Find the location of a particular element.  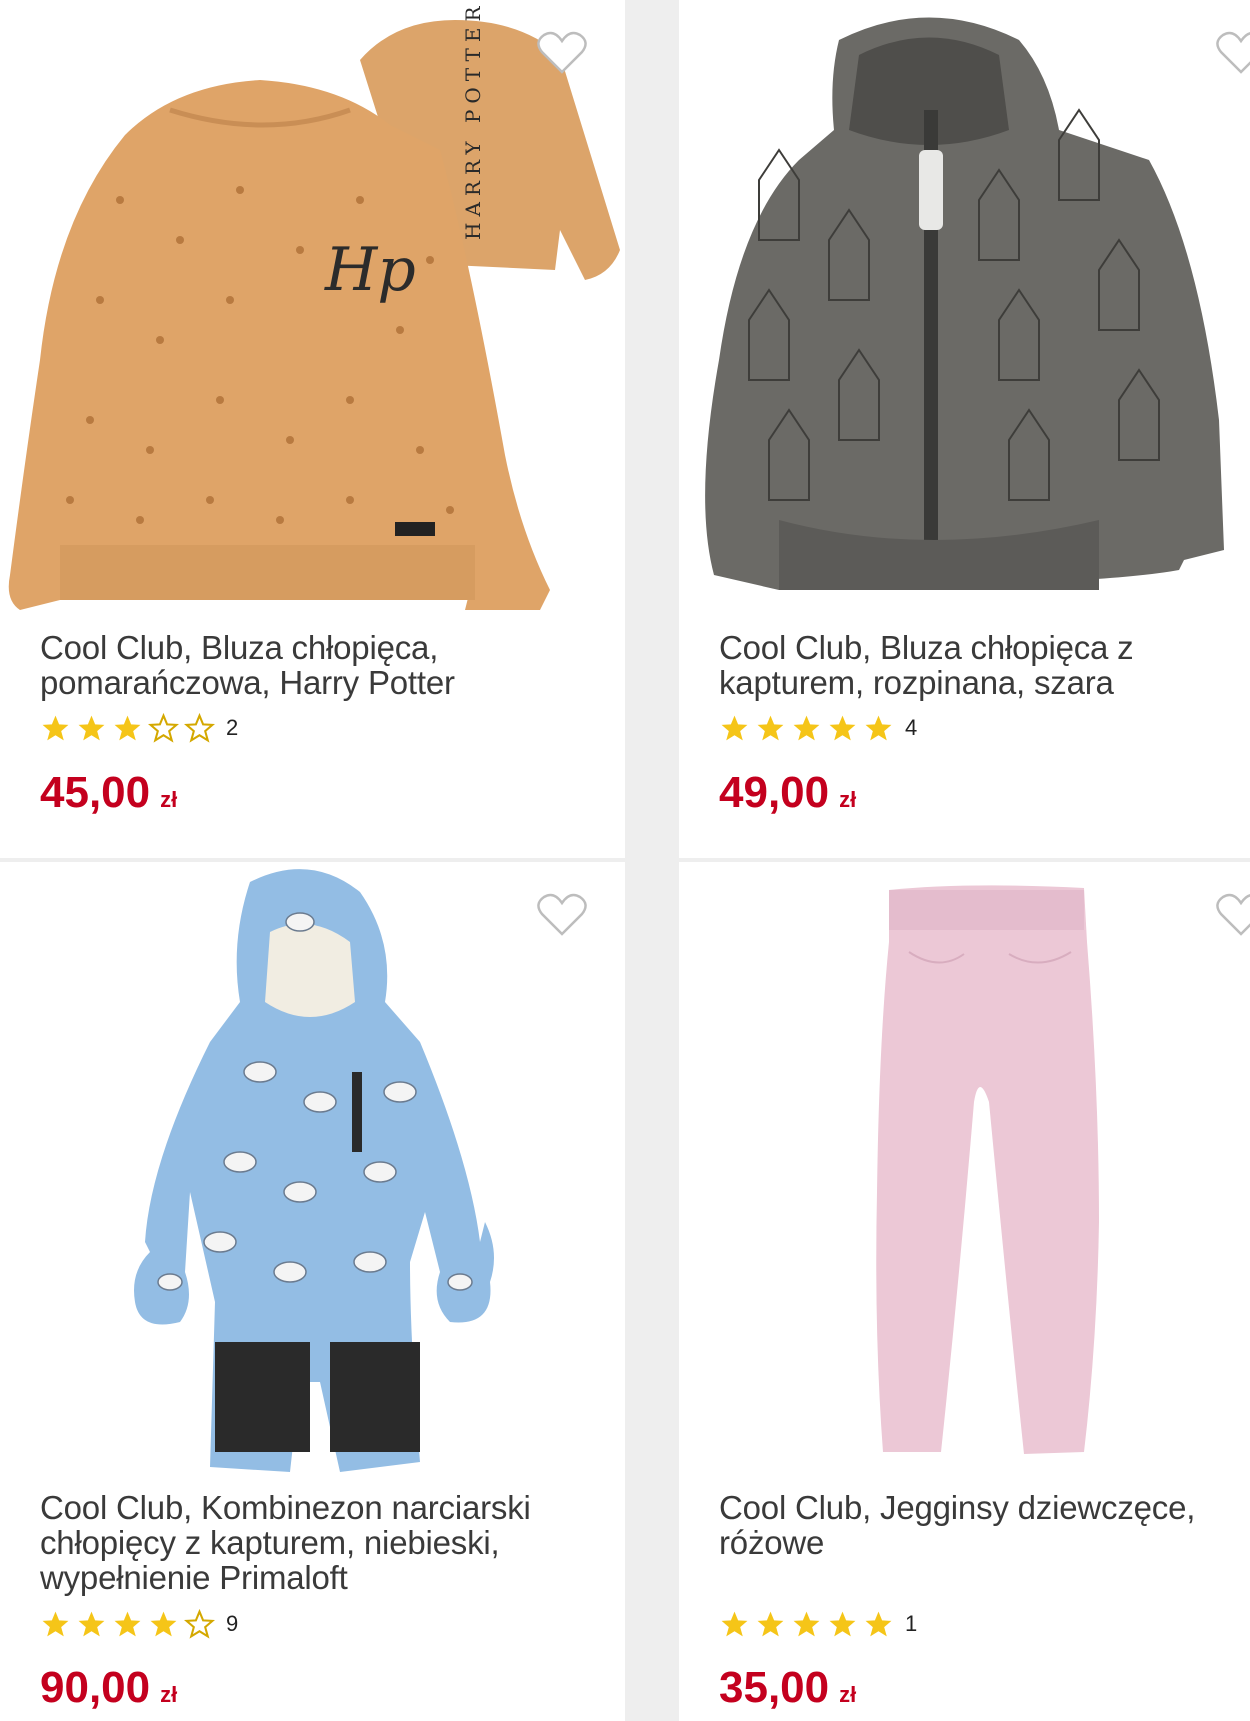

price: 49,00 zł is located at coordinates (787, 796).